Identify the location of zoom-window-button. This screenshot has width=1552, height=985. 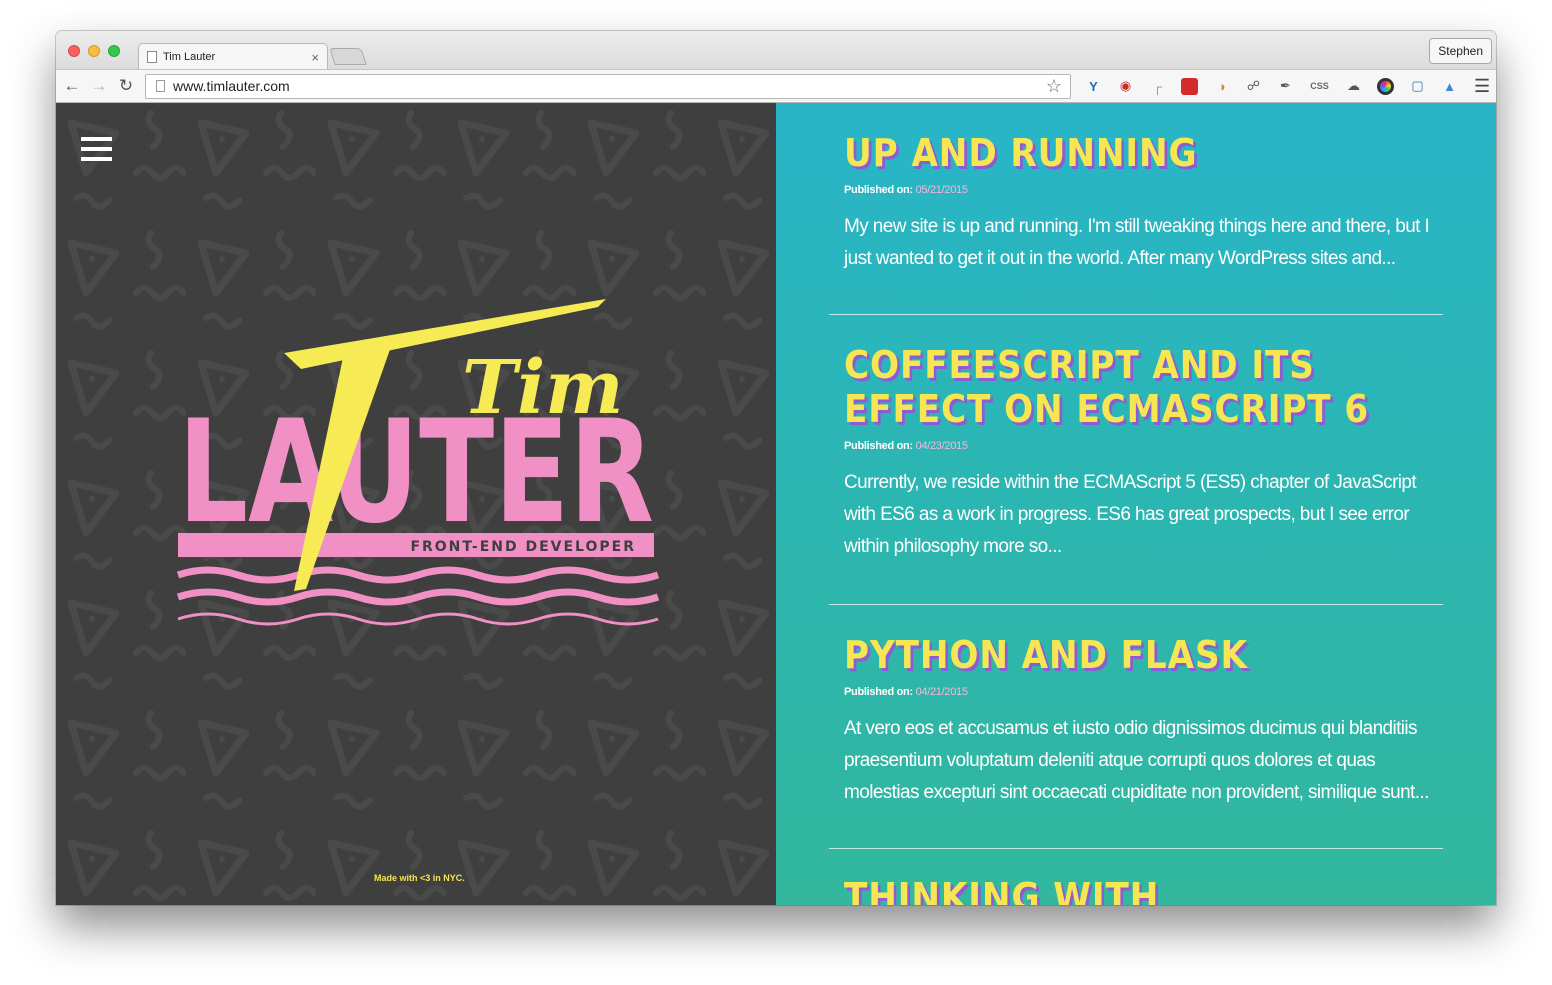
(114, 51).